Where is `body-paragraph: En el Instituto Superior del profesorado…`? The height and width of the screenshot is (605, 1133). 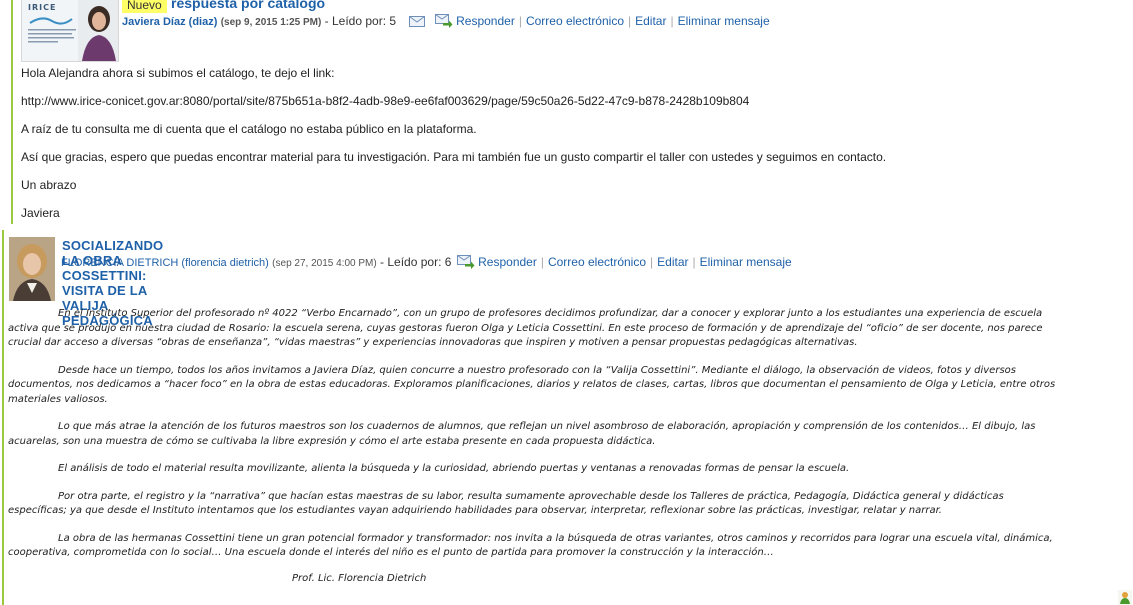
body-paragraph: En el Instituto Superior del profesorado… is located at coordinates (525, 328).